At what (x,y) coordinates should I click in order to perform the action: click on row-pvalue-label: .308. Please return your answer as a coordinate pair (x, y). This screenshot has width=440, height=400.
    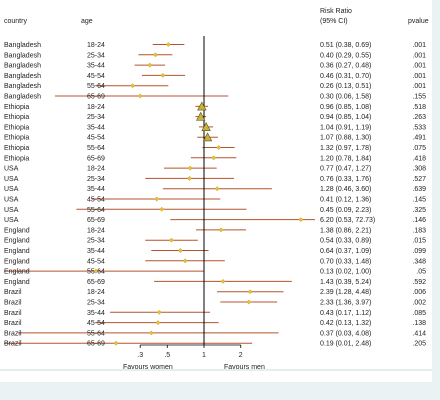
    Looking at the image, I should click on (419, 169).